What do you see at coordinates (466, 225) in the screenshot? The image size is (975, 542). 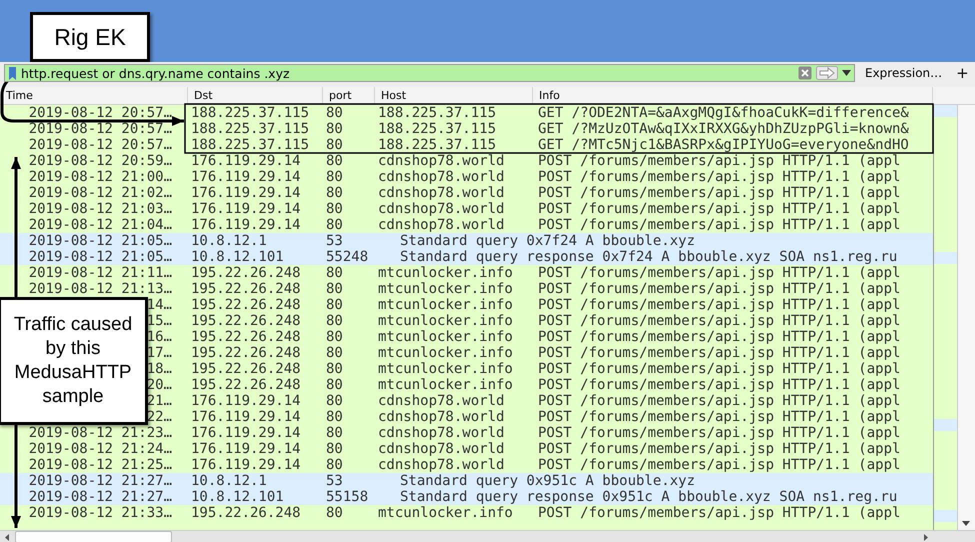 I see `packet-row: 2019-08-12 21:04… 176.119.29.14 80 cdnshop78.world POST /forums/members/api.jsp HTTP/1.1 (appl` at bounding box center [466, 225].